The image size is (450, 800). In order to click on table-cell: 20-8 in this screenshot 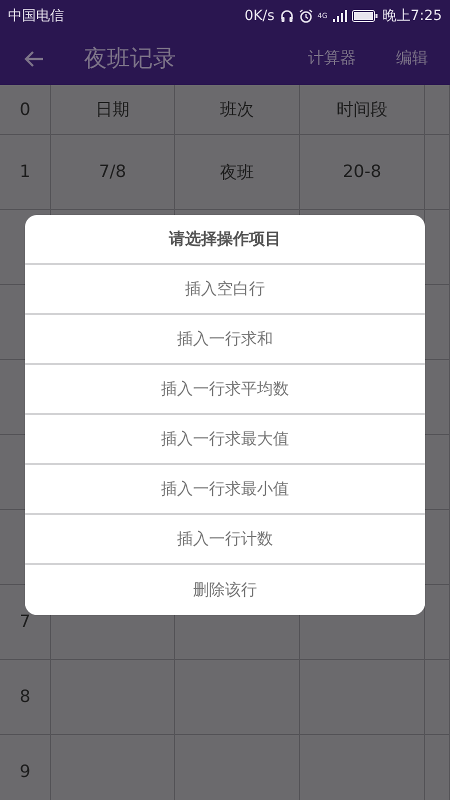, I will do `click(362, 172)`.